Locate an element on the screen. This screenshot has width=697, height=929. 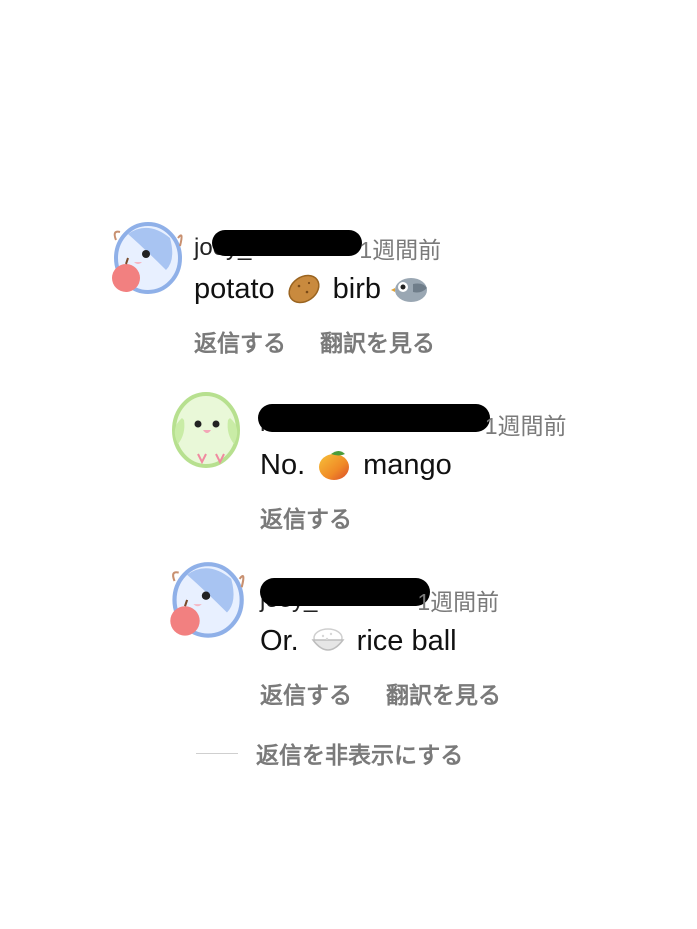
comment-text: Or. rice ball is located at coordinates (358, 641).